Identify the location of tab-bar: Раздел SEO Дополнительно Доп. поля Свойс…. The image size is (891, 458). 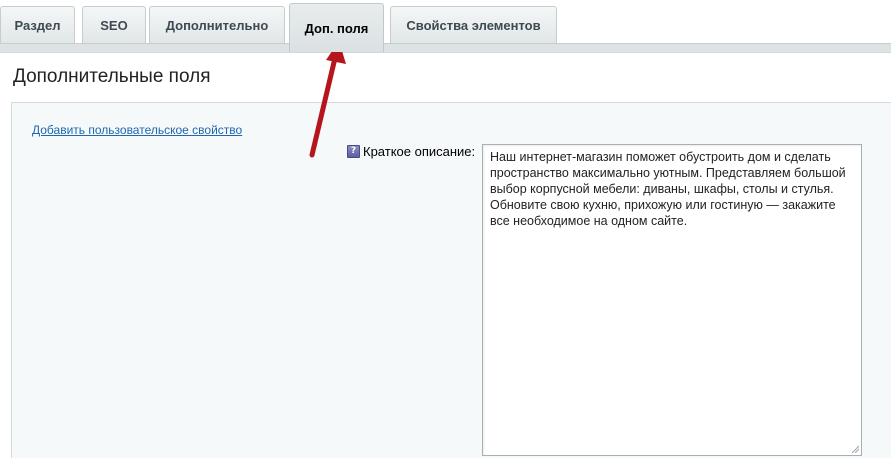
(445, 26).